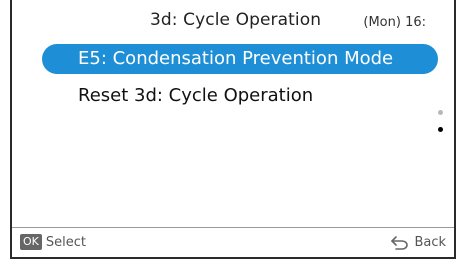  What do you see at coordinates (31, 242) in the screenshot?
I see `ok-badge: OK` at bounding box center [31, 242].